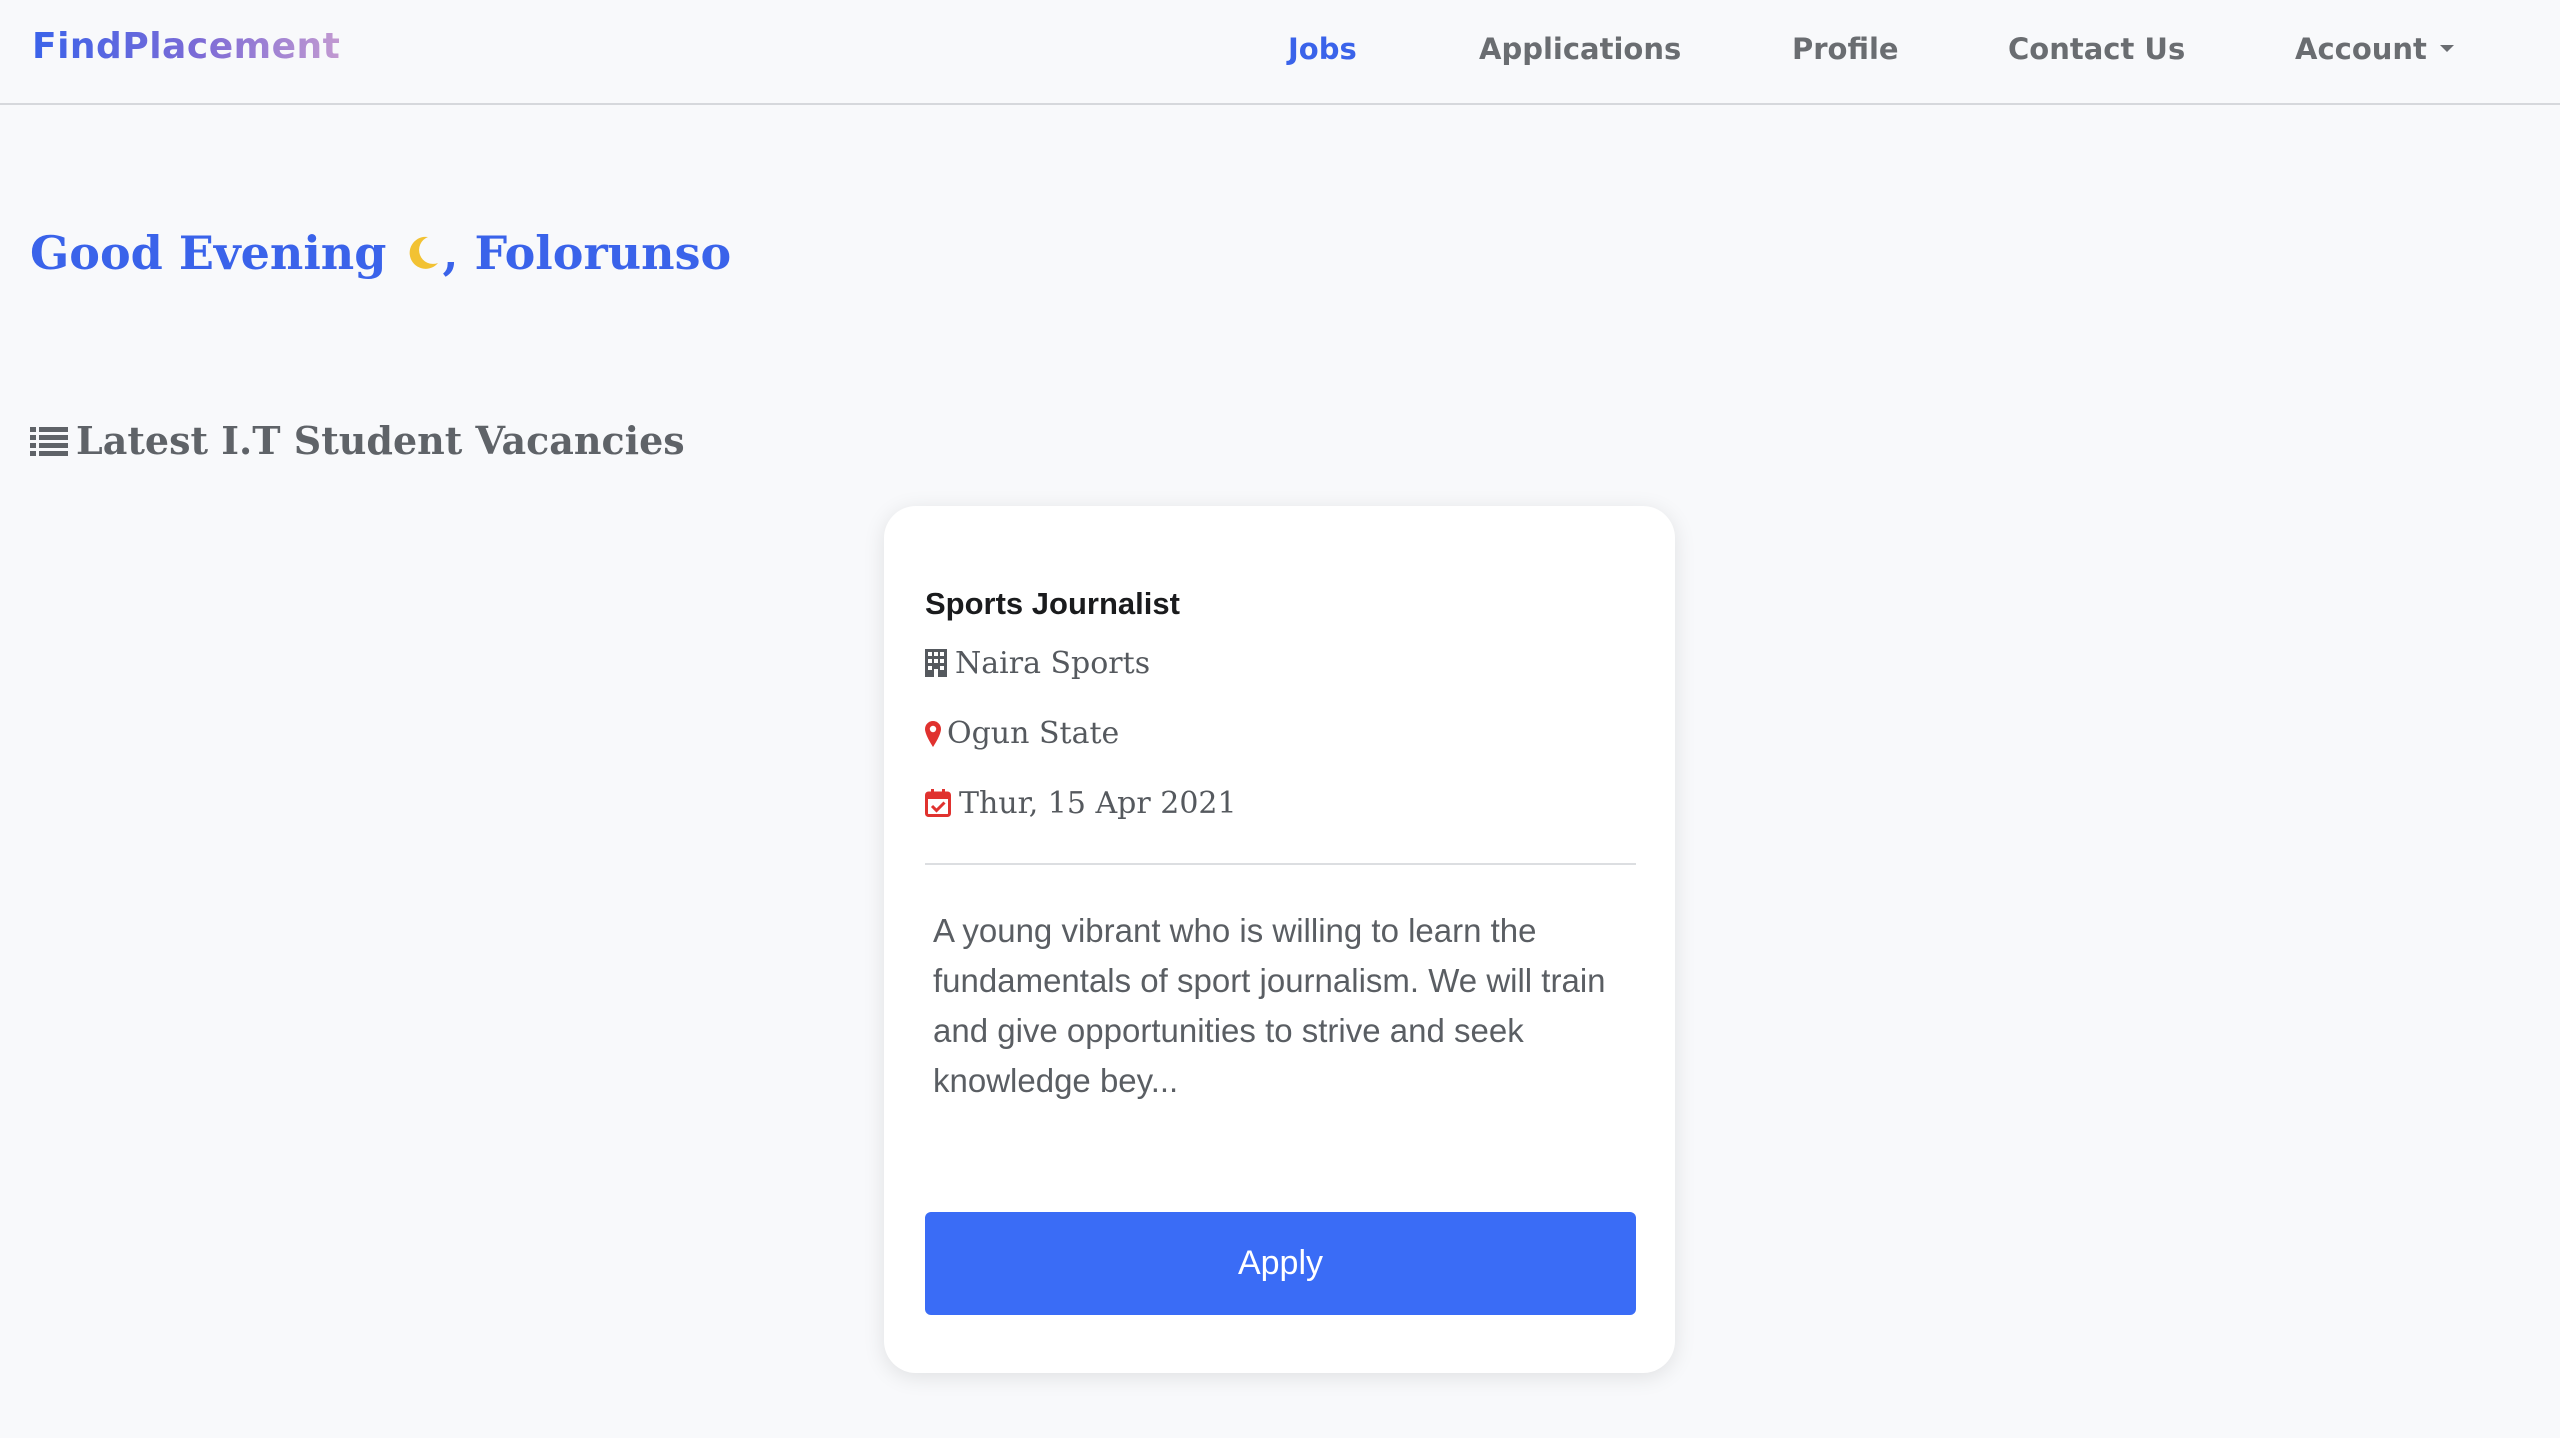 This screenshot has height=1438, width=2560. Describe the element at coordinates (208, 253) in the screenshot. I see `greeting-text: Good Evening` at that location.